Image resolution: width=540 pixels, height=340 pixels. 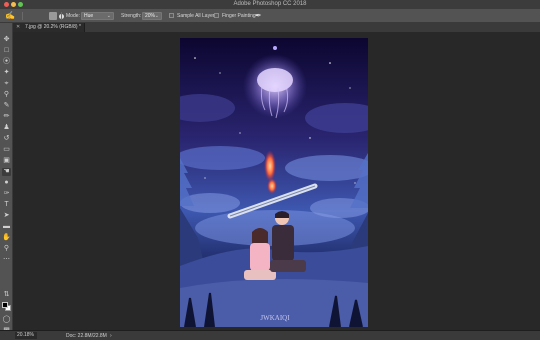 I want to click on pressure-icon: ✒, so click(x=260, y=16).